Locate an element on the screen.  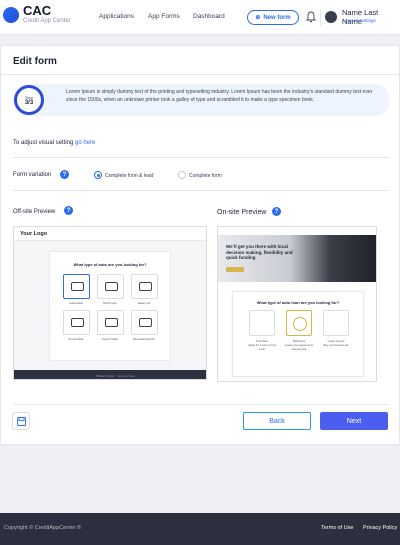
floppy-disk-icon is located at coordinates (21, 421).